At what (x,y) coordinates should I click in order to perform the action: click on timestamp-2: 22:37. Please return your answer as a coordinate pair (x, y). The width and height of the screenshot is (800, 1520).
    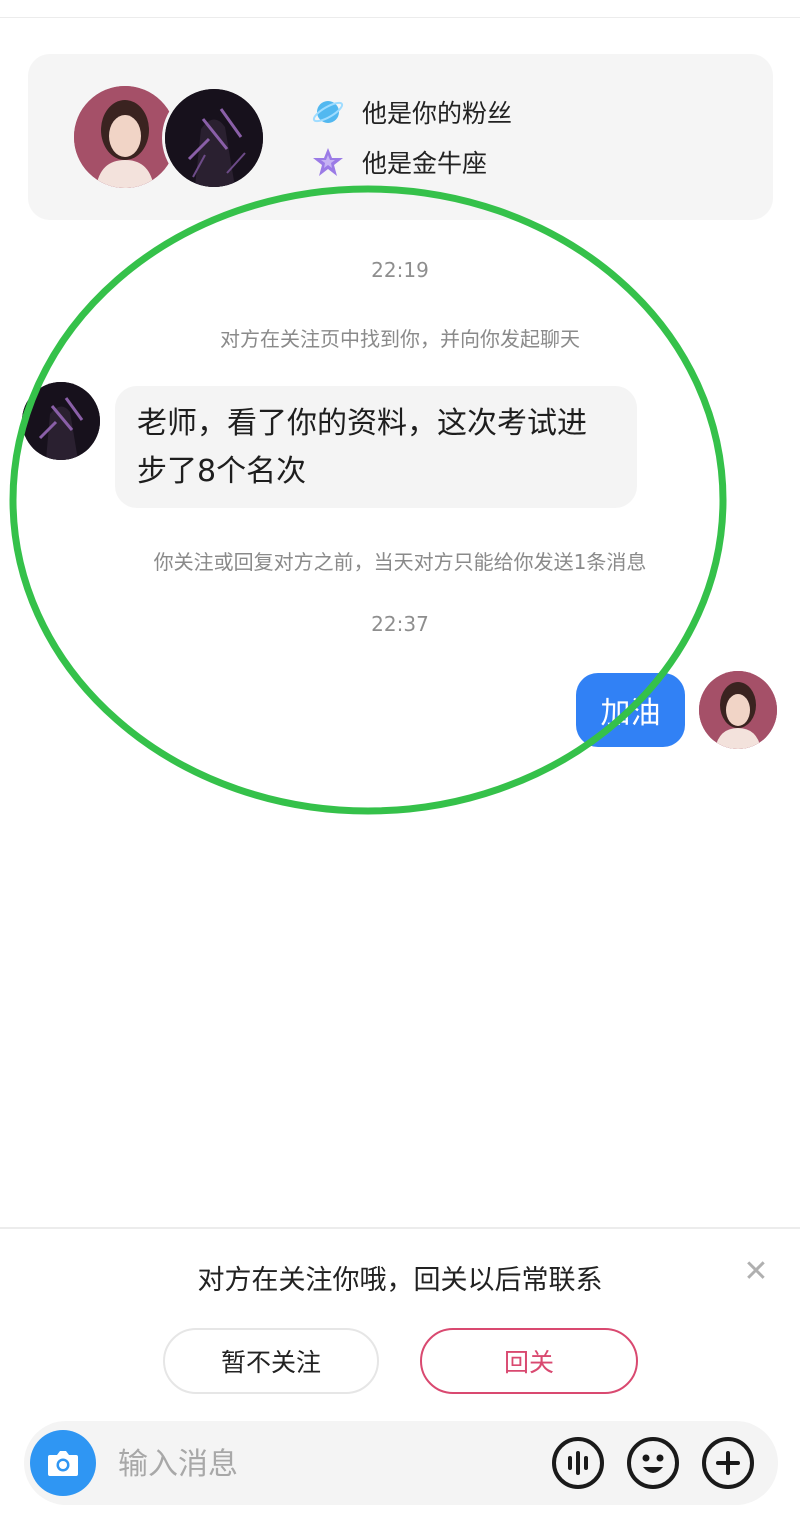
    Looking at the image, I should click on (400, 624).